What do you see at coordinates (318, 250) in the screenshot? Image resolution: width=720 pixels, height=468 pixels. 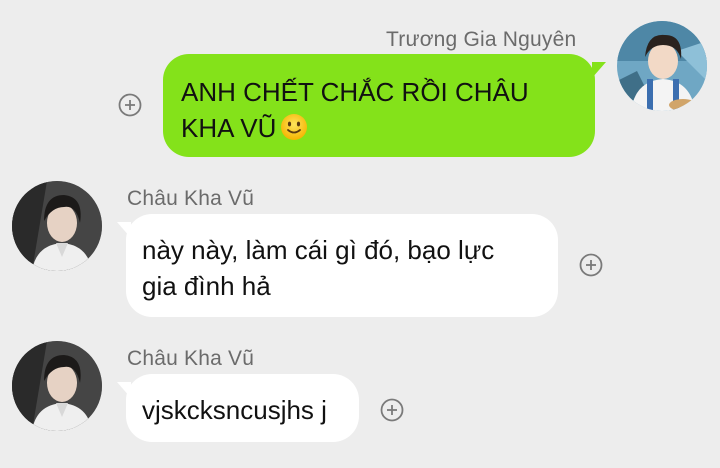 I see `message-text-line: này này, làm cái gì đó, bạo lực` at bounding box center [318, 250].